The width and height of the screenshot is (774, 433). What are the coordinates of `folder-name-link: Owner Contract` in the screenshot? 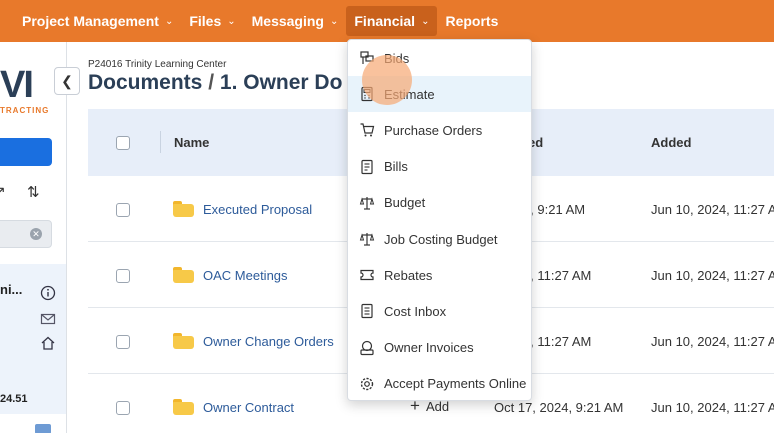 It's located at (248, 407).